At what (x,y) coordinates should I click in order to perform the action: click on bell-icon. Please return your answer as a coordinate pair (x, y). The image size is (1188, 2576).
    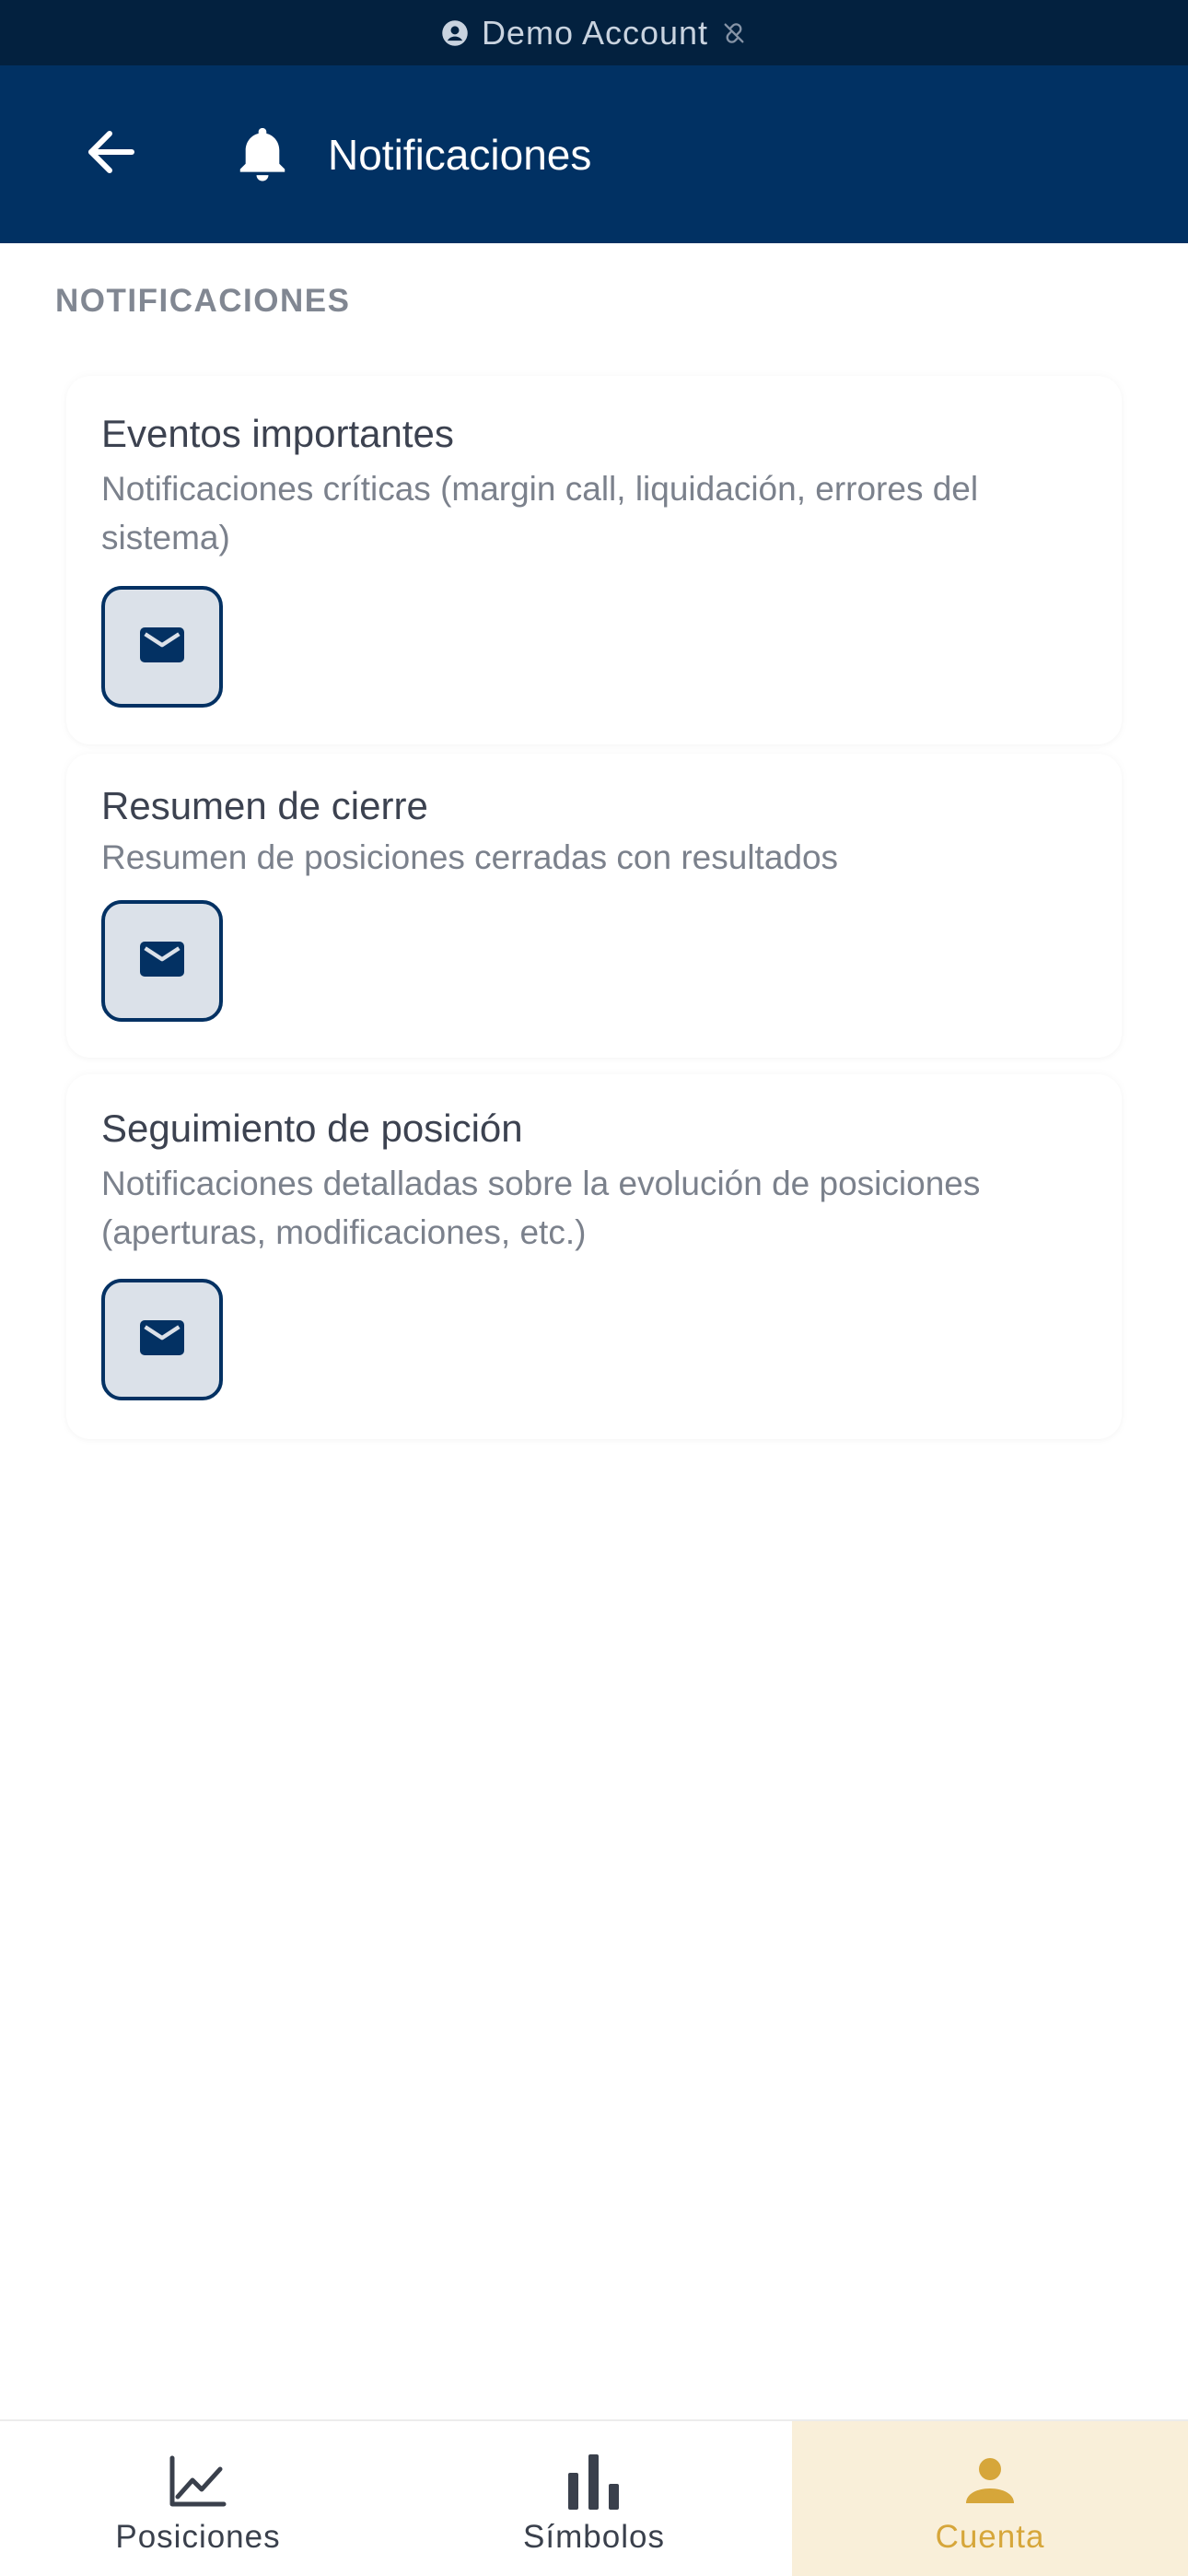
    Looking at the image, I should click on (262, 155).